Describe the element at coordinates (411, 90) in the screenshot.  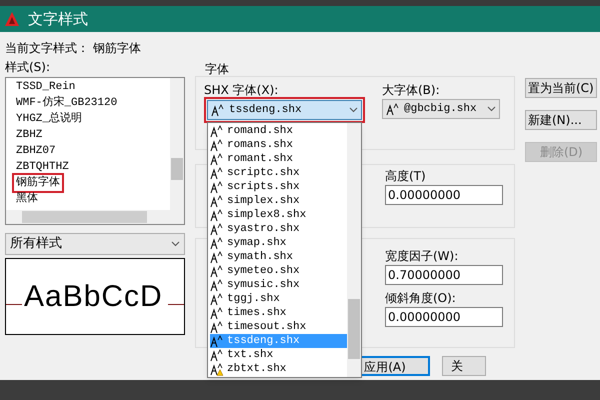
I see `big-font-label: 大字体(B):` at that location.